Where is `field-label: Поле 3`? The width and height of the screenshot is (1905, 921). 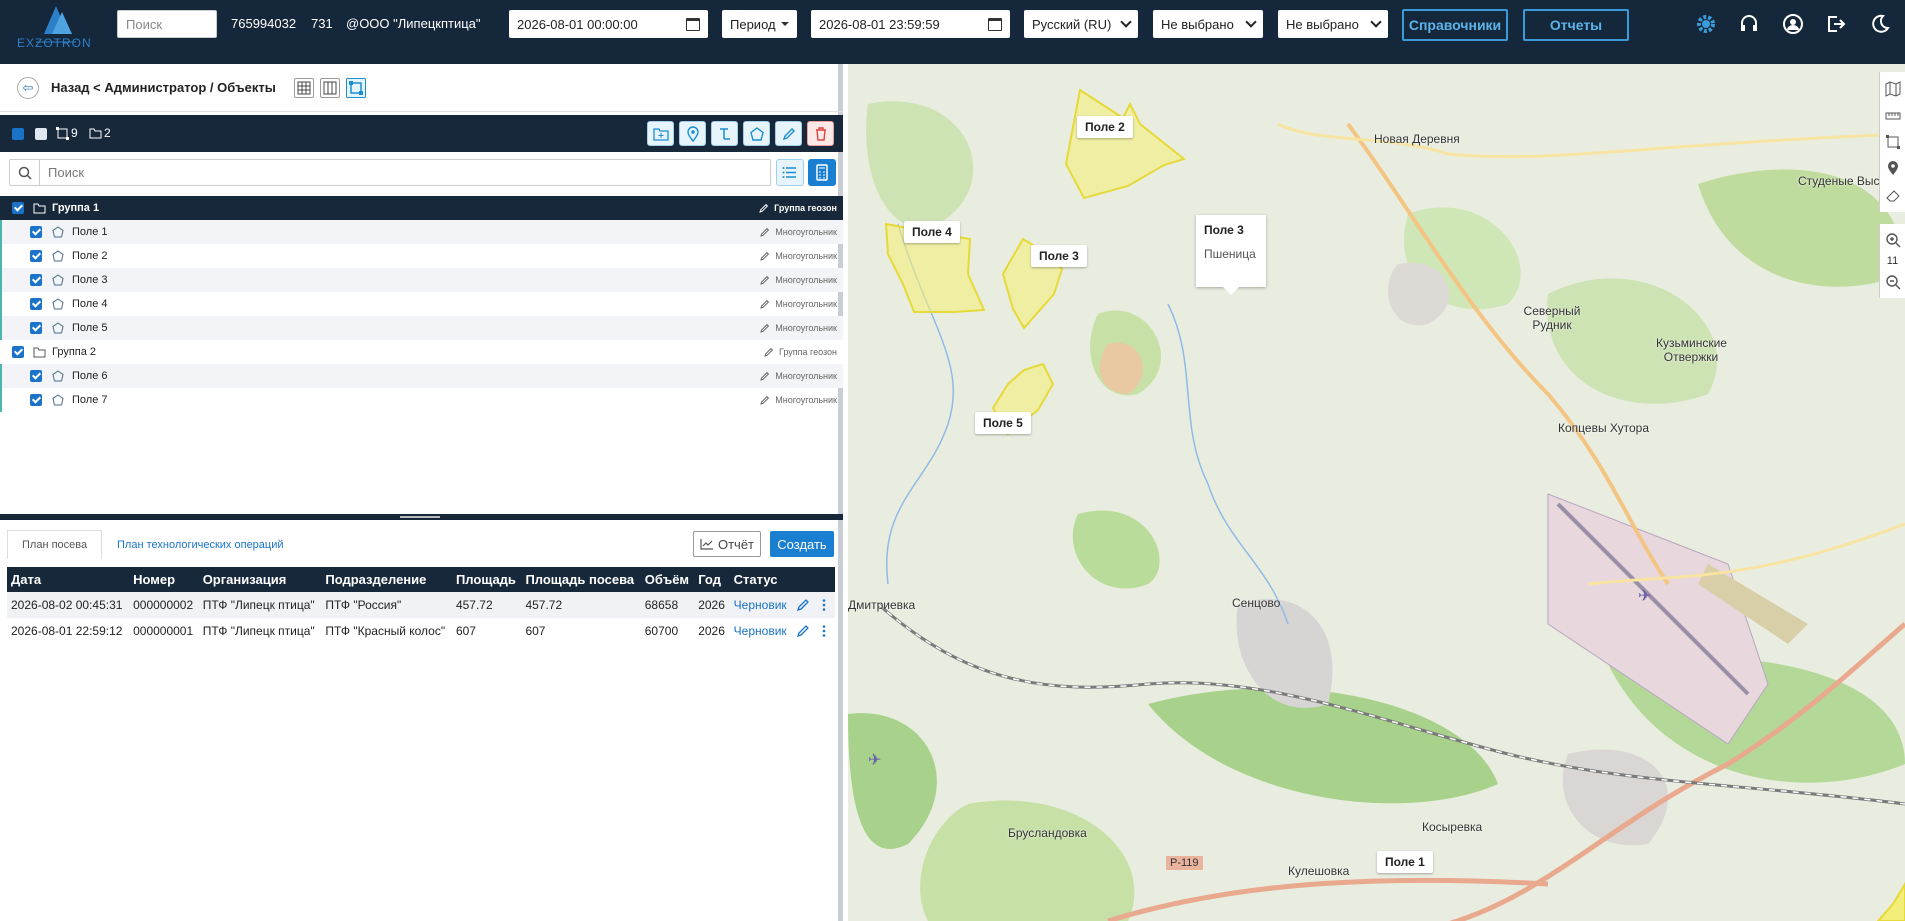 field-label: Поле 3 is located at coordinates (1059, 256).